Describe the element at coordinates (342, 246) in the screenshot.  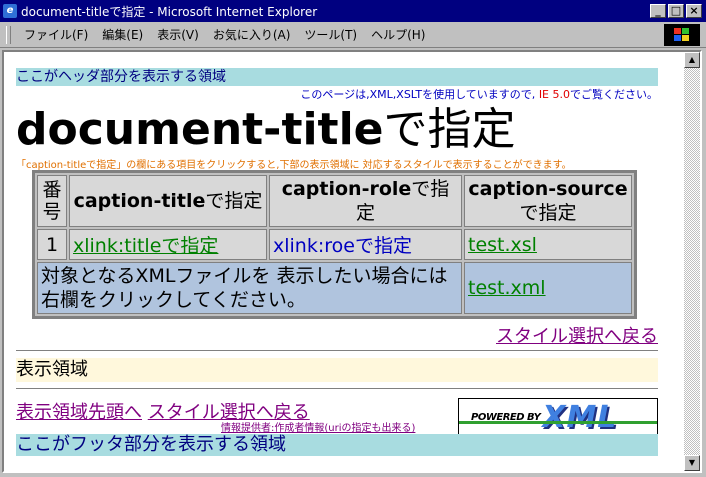
I see `xlink-role-link: xlink:roeで指定` at that location.